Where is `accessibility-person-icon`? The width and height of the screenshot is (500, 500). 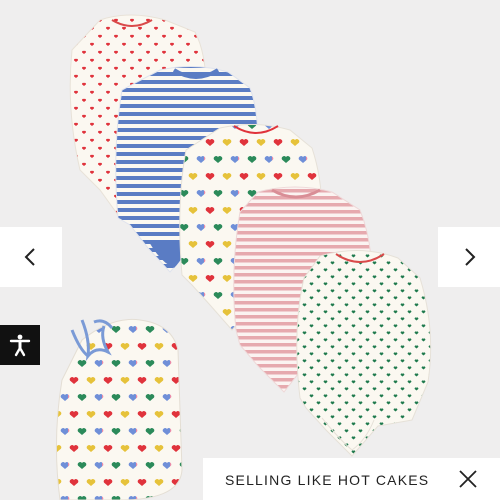
accessibility-person-icon is located at coordinates (20, 345).